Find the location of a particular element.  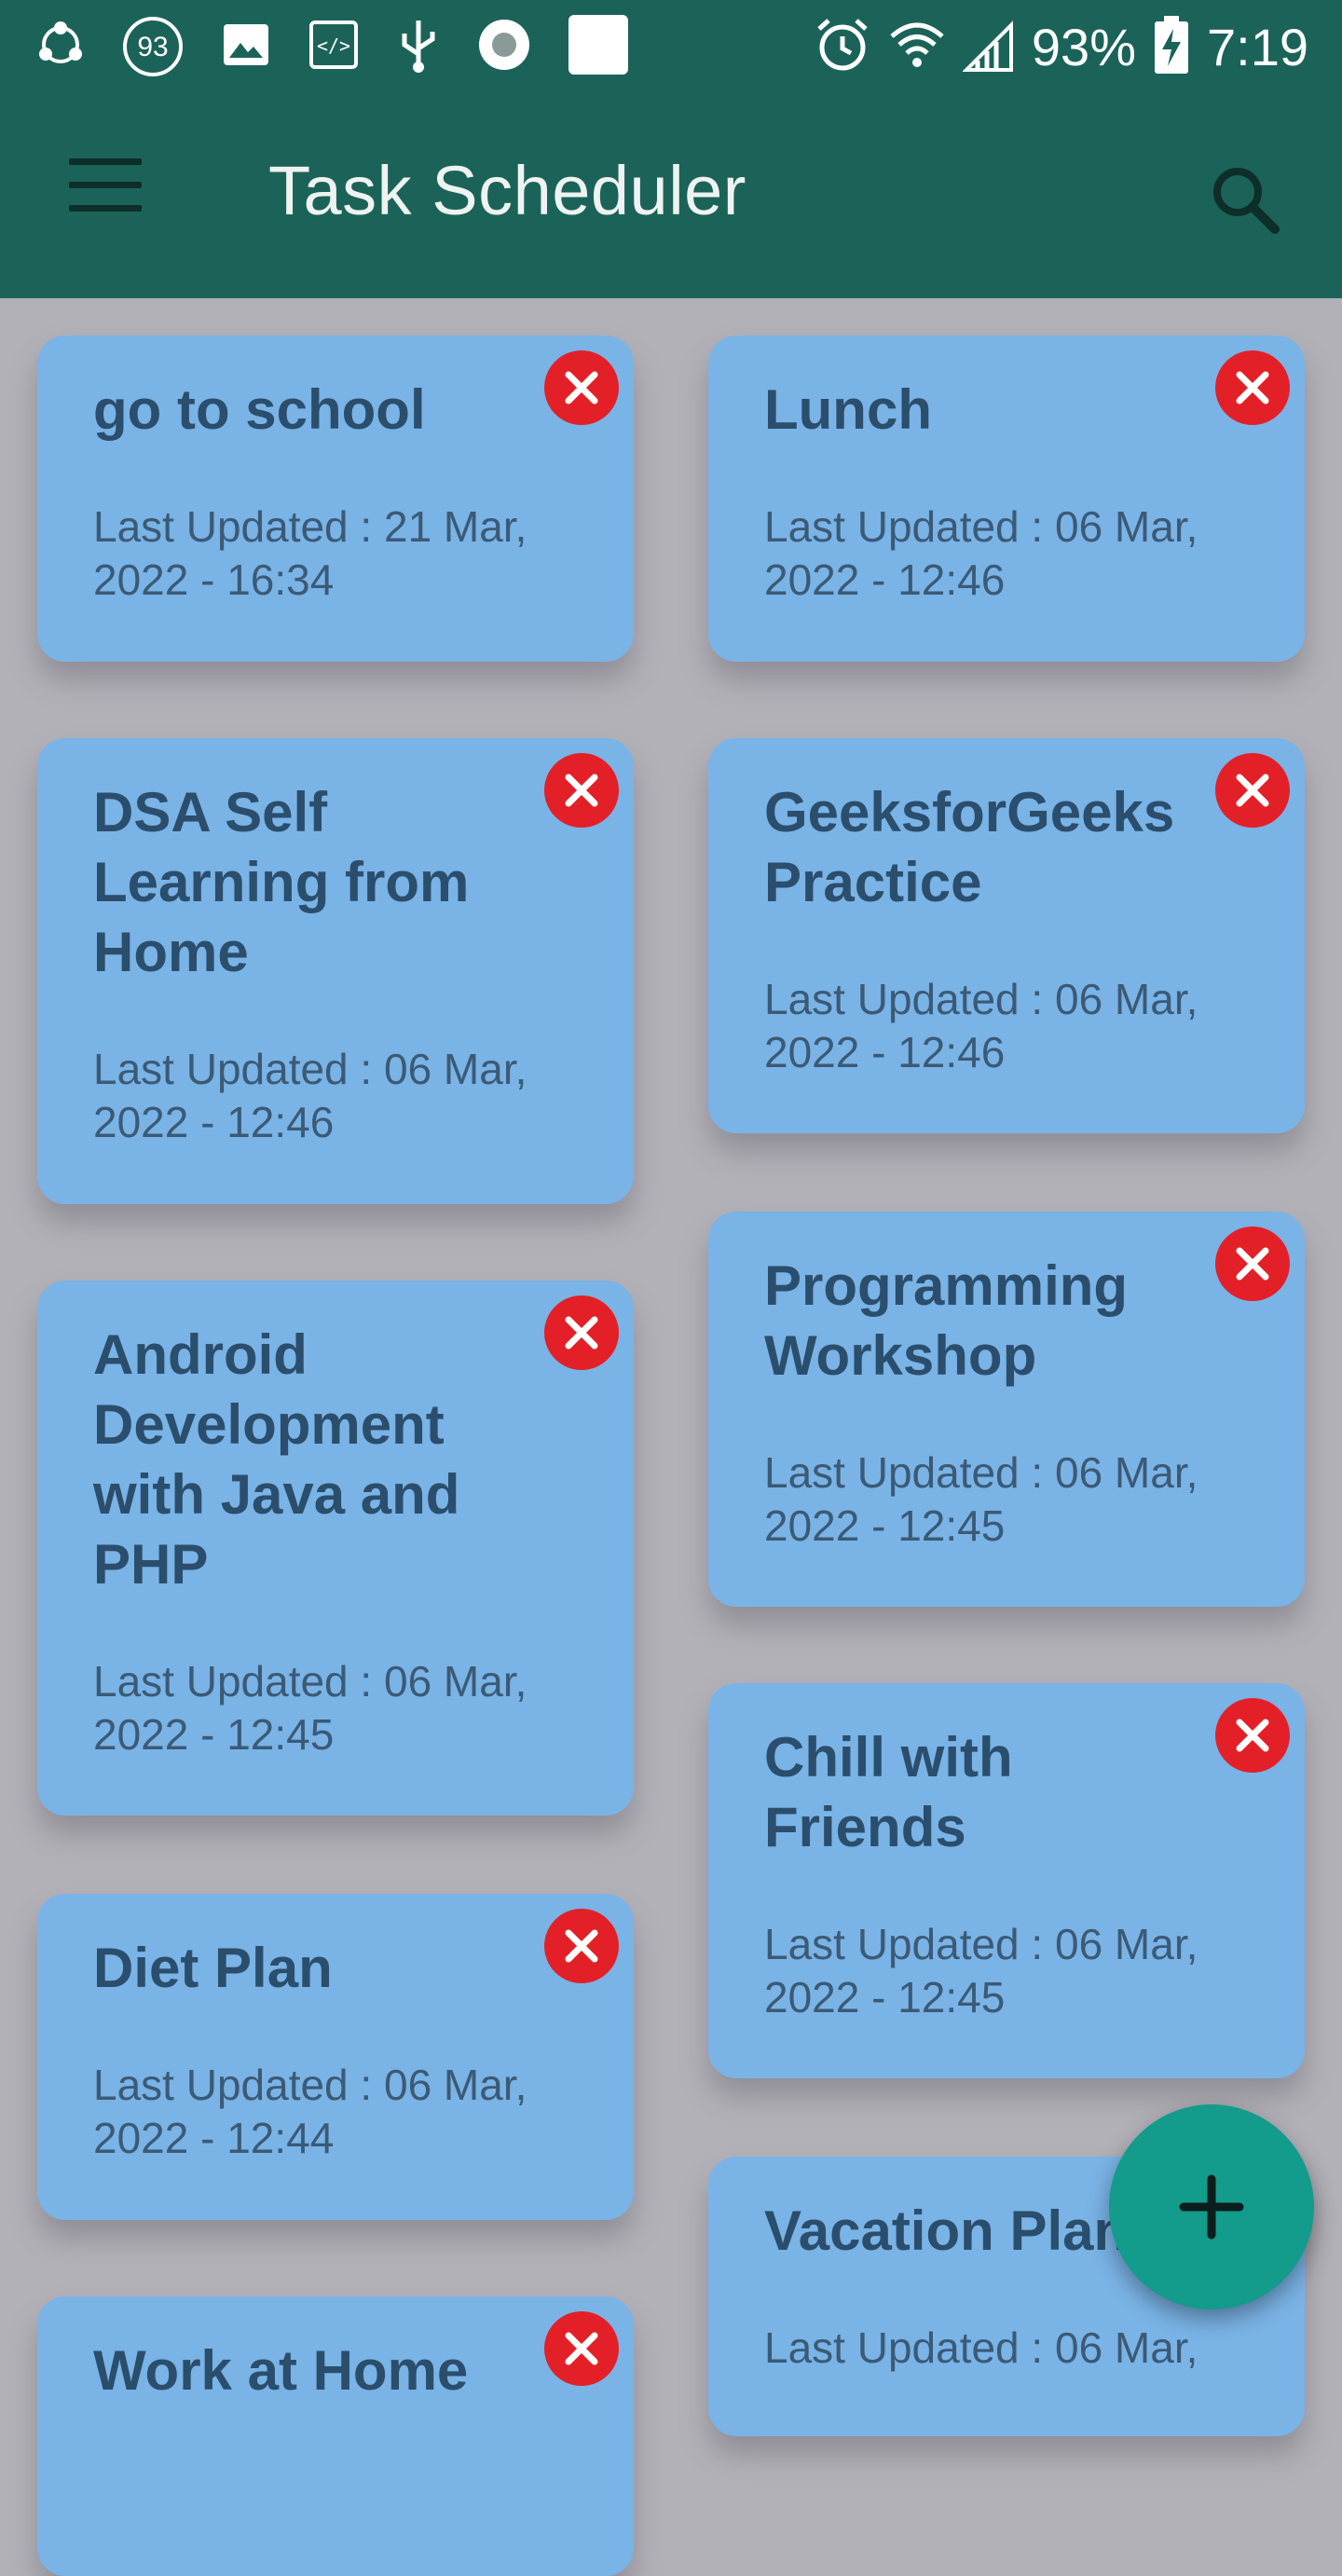

task-title: Diet Plan is located at coordinates (213, 1968).